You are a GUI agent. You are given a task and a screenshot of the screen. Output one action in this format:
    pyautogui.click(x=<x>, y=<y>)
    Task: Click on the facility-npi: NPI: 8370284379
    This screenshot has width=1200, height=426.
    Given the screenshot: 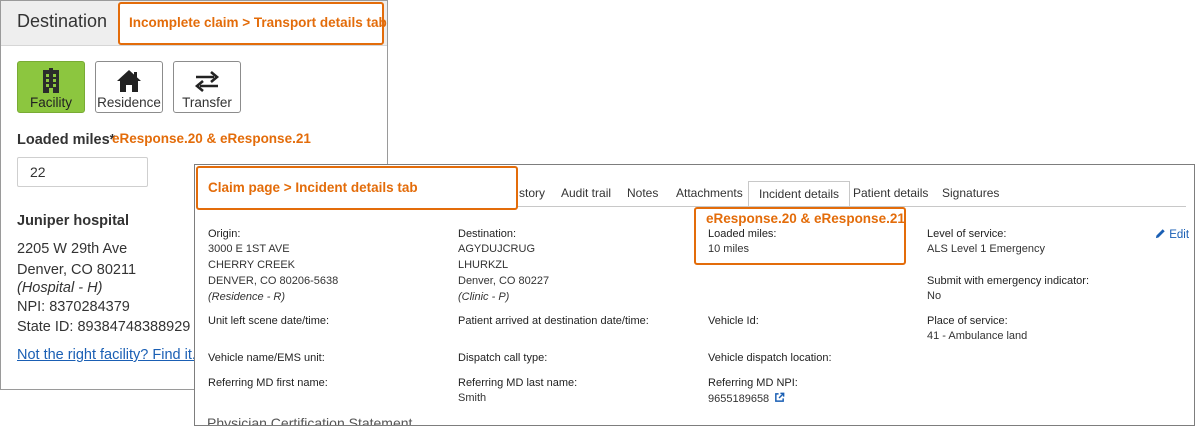 What is the action you would take?
    pyautogui.click(x=73, y=307)
    